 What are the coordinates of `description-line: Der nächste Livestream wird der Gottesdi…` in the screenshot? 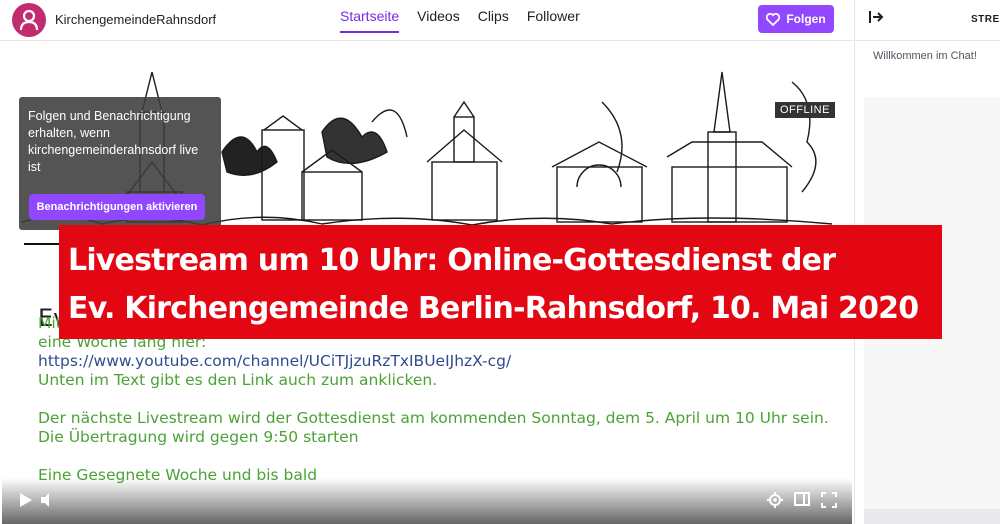 It's located at (433, 418).